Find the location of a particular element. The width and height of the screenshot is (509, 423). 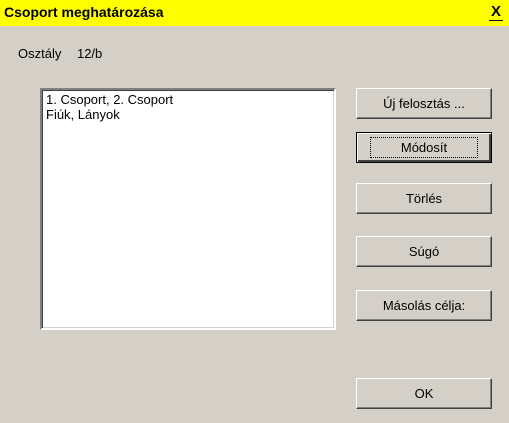

class-label: Osztály is located at coordinates (40, 53).